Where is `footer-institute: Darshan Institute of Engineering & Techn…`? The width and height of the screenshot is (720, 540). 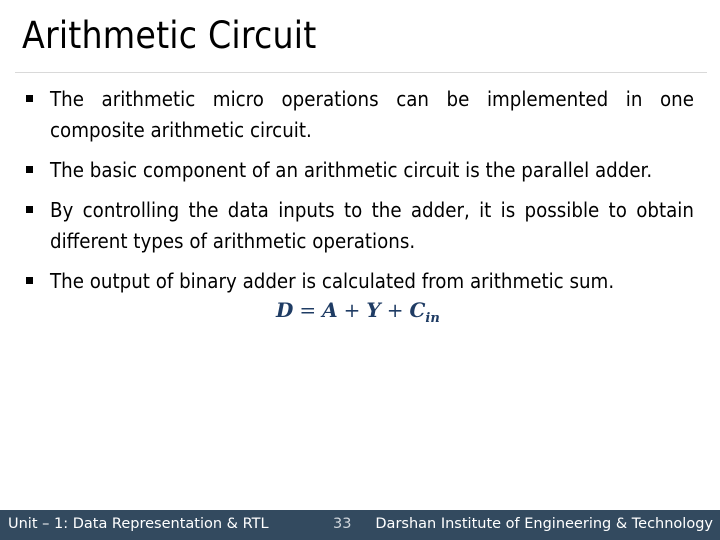
footer-institute: Darshan Institute of Engineering & Techn… is located at coordinates (544, 524).